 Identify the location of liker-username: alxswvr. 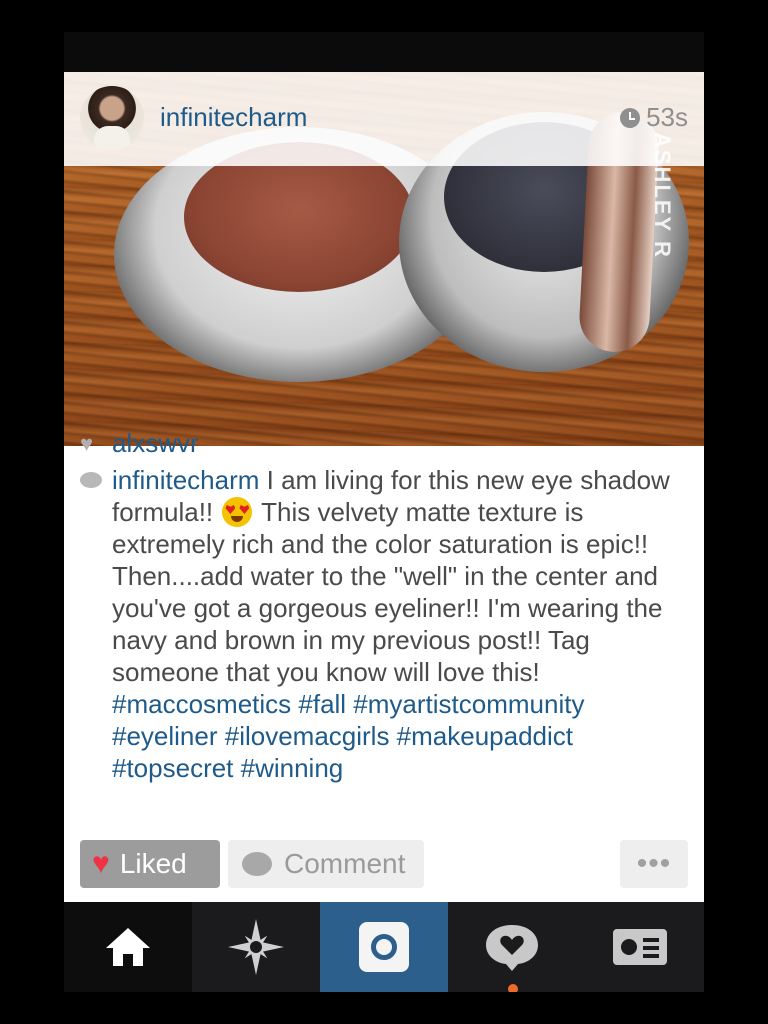
(155, 443).